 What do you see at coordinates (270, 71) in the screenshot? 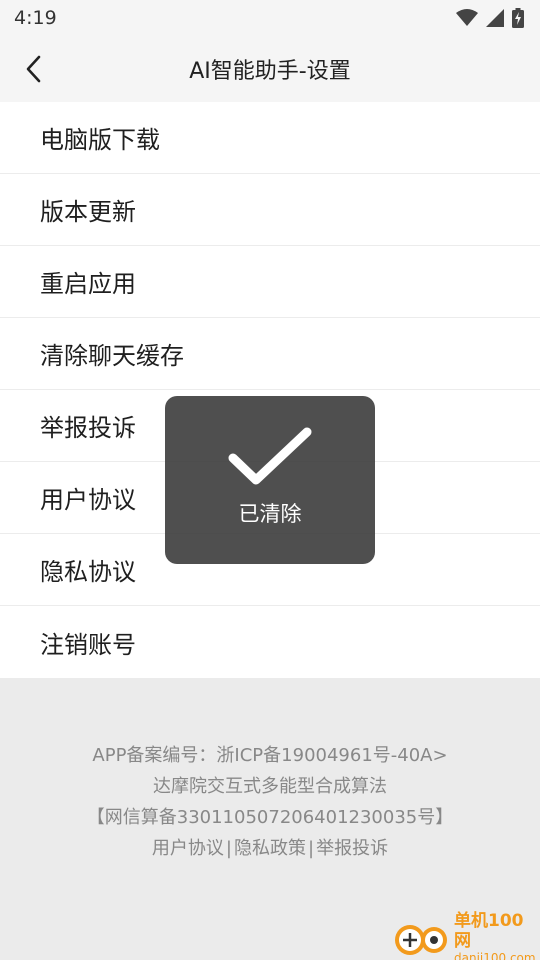
I see `page-title: AI智能助手-设置` at bounding box center [270, 71].